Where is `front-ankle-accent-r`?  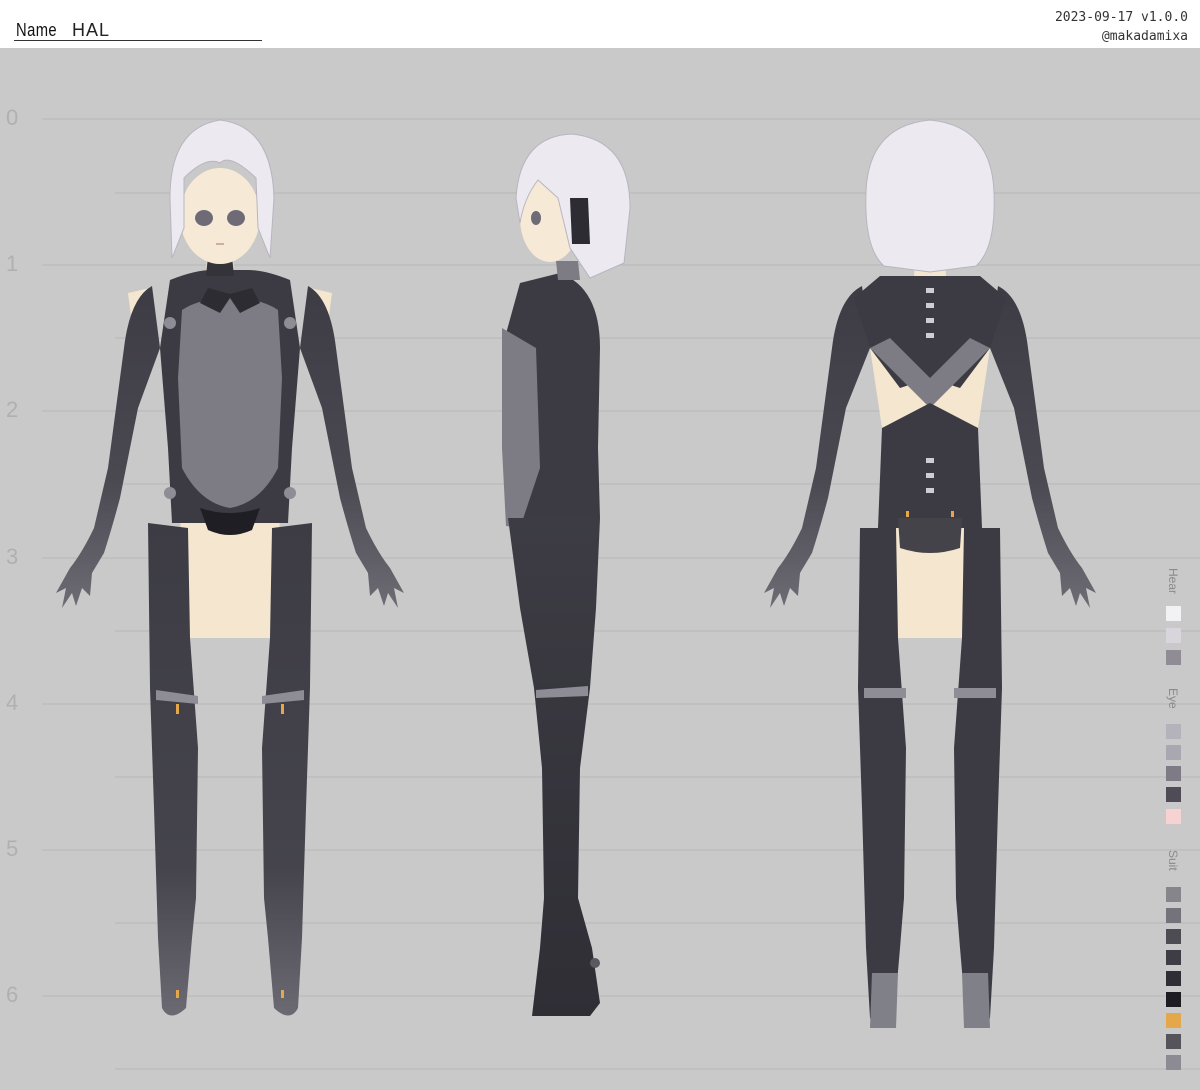 front-ankle-accent-r is located at coordinates (282, 994).